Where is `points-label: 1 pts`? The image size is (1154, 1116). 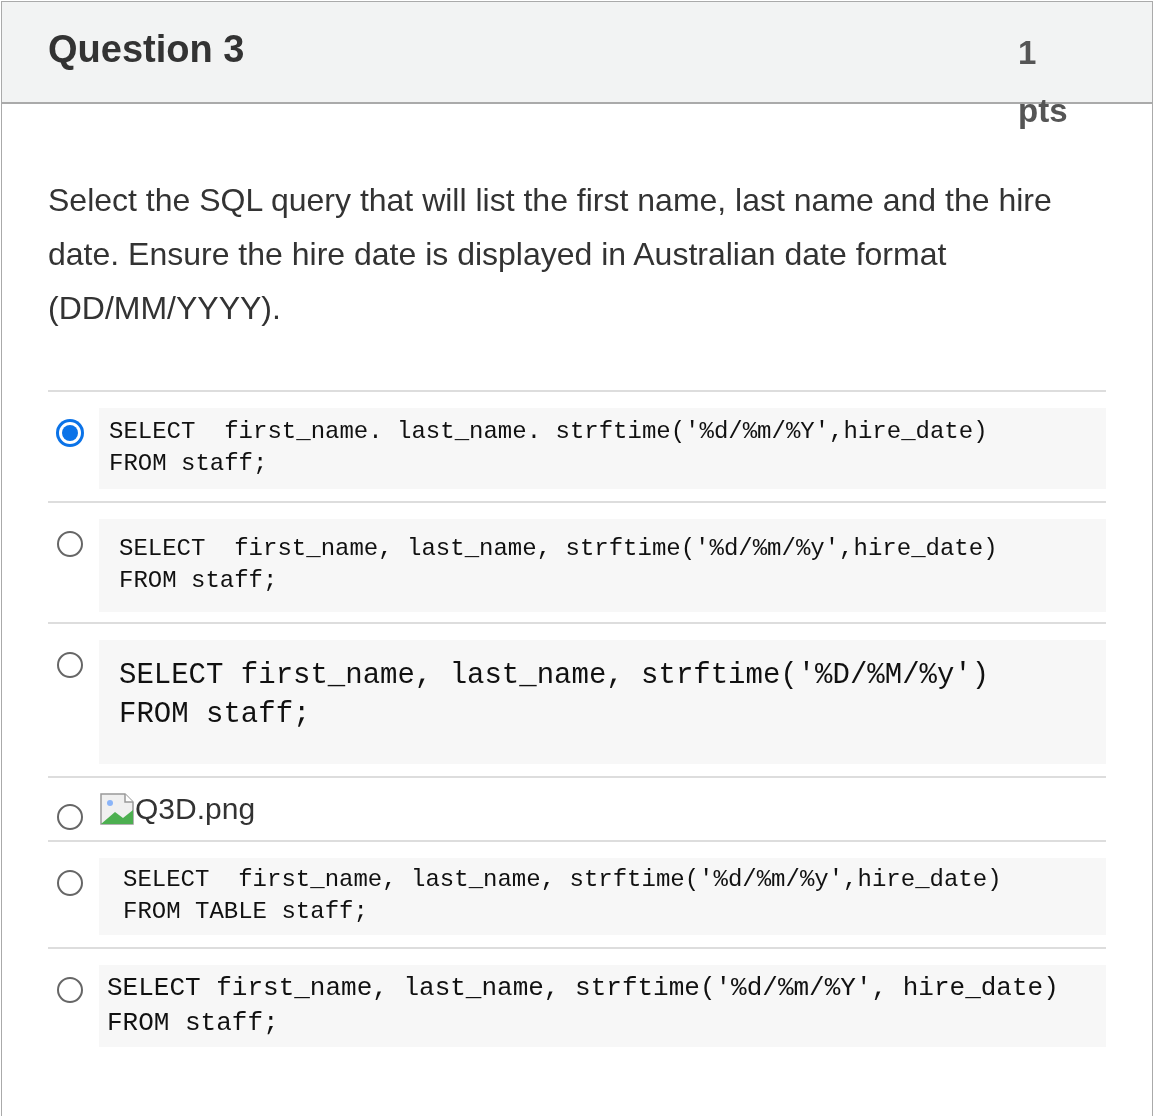 points-label: 1 pts is located at coordinates (1043, 82).